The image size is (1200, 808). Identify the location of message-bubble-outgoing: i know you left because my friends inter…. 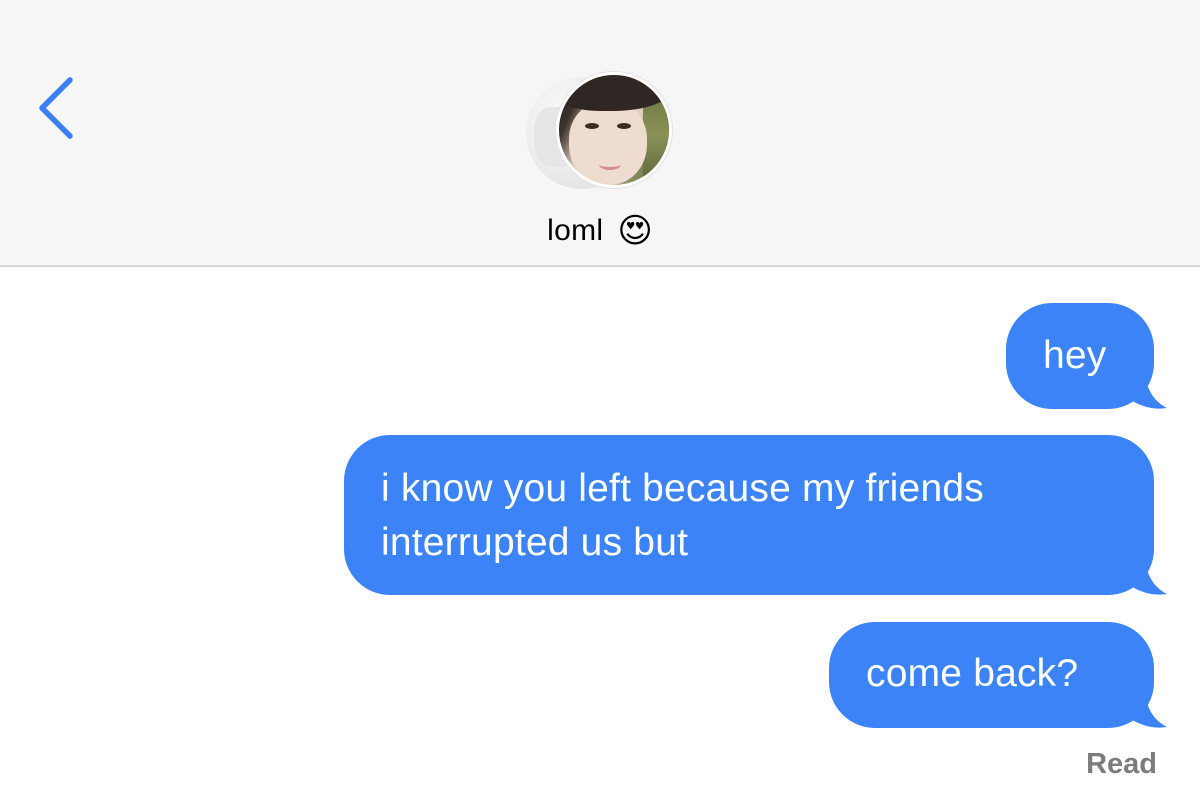
(755, 515).